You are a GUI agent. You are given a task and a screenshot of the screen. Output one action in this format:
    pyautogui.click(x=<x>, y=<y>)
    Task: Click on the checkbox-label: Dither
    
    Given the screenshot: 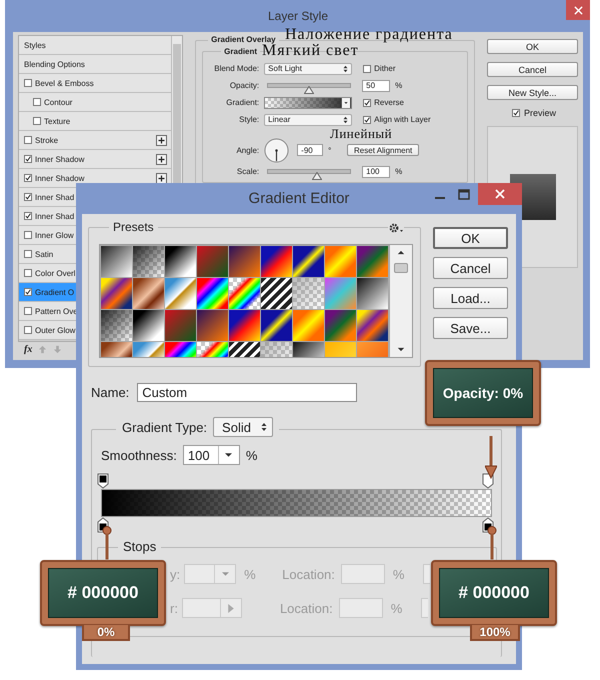 What is the action you would take?
    pyautogui.click(x=385, y=68)
    